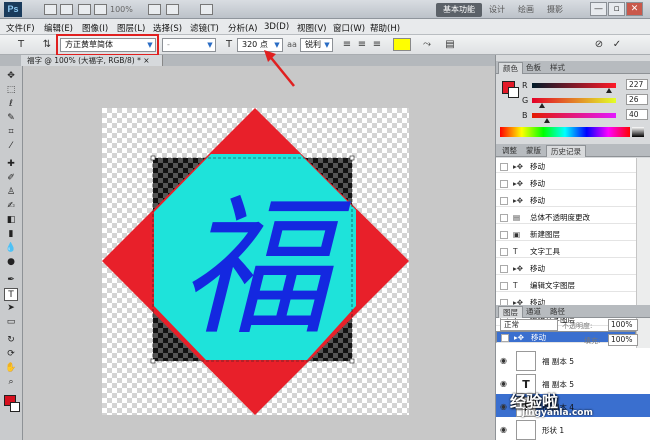 This screenshot has height=440, width=650. I want to click on pen-tool-icon: ✒, so click(11, 280).